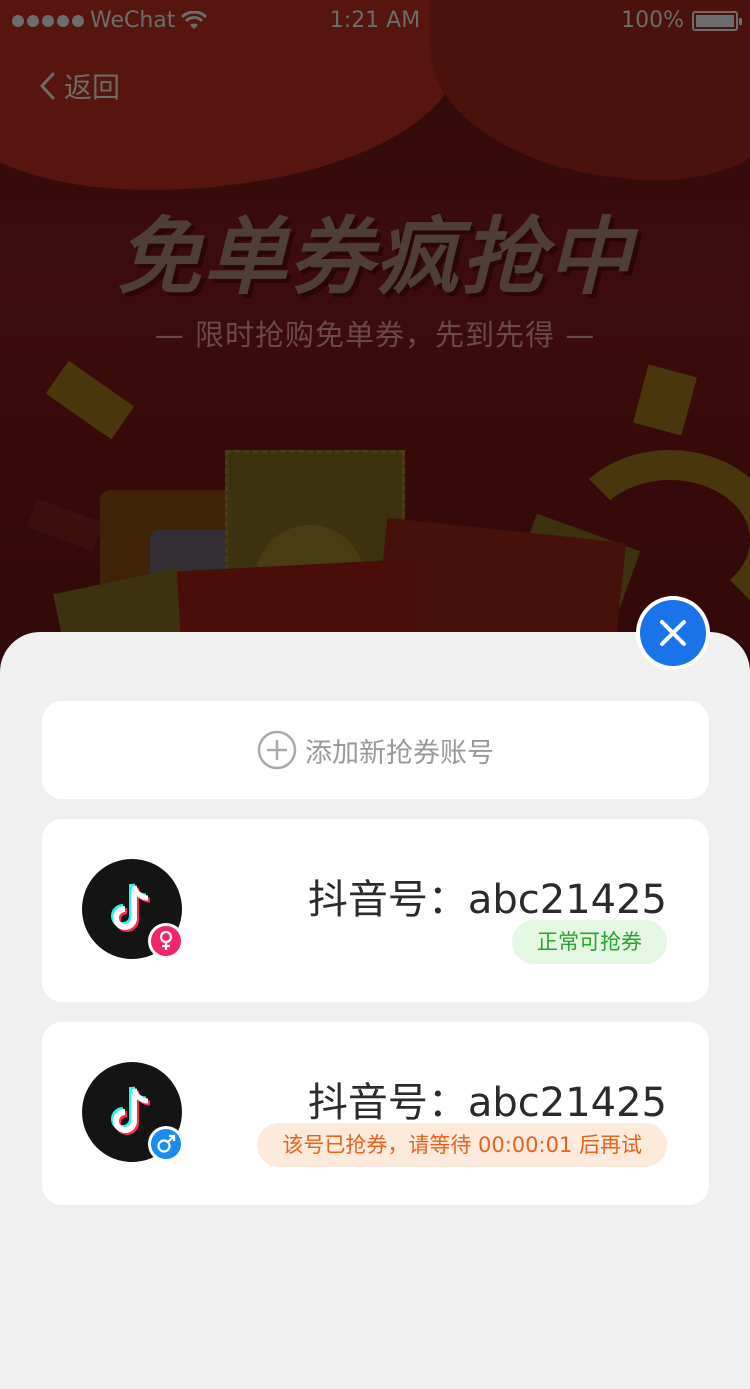  What do you see at coordinates (462, 1145) in the screenshot?
I see `status-badge: 该号已抢券，请等待 00:00:01 后再试` at bounding box center [462, 1145].